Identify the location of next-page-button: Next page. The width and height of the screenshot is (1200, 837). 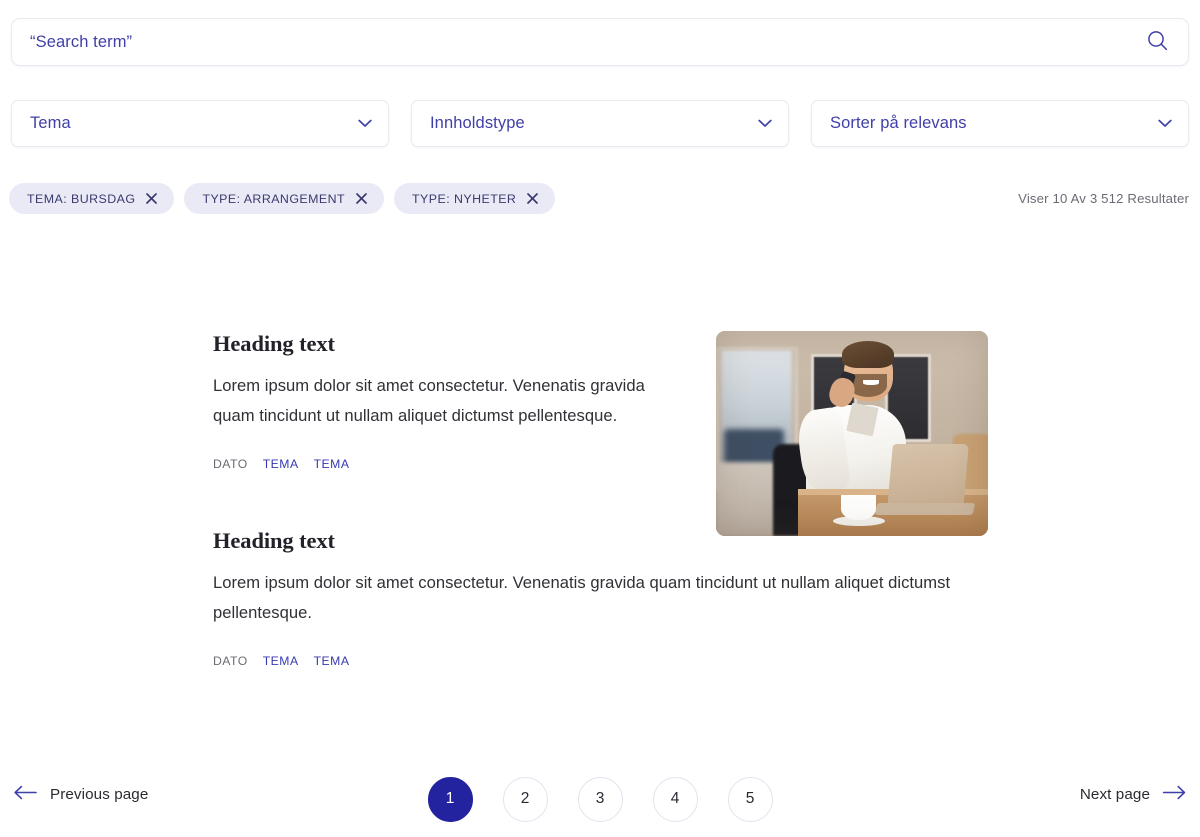
(1133, 794).